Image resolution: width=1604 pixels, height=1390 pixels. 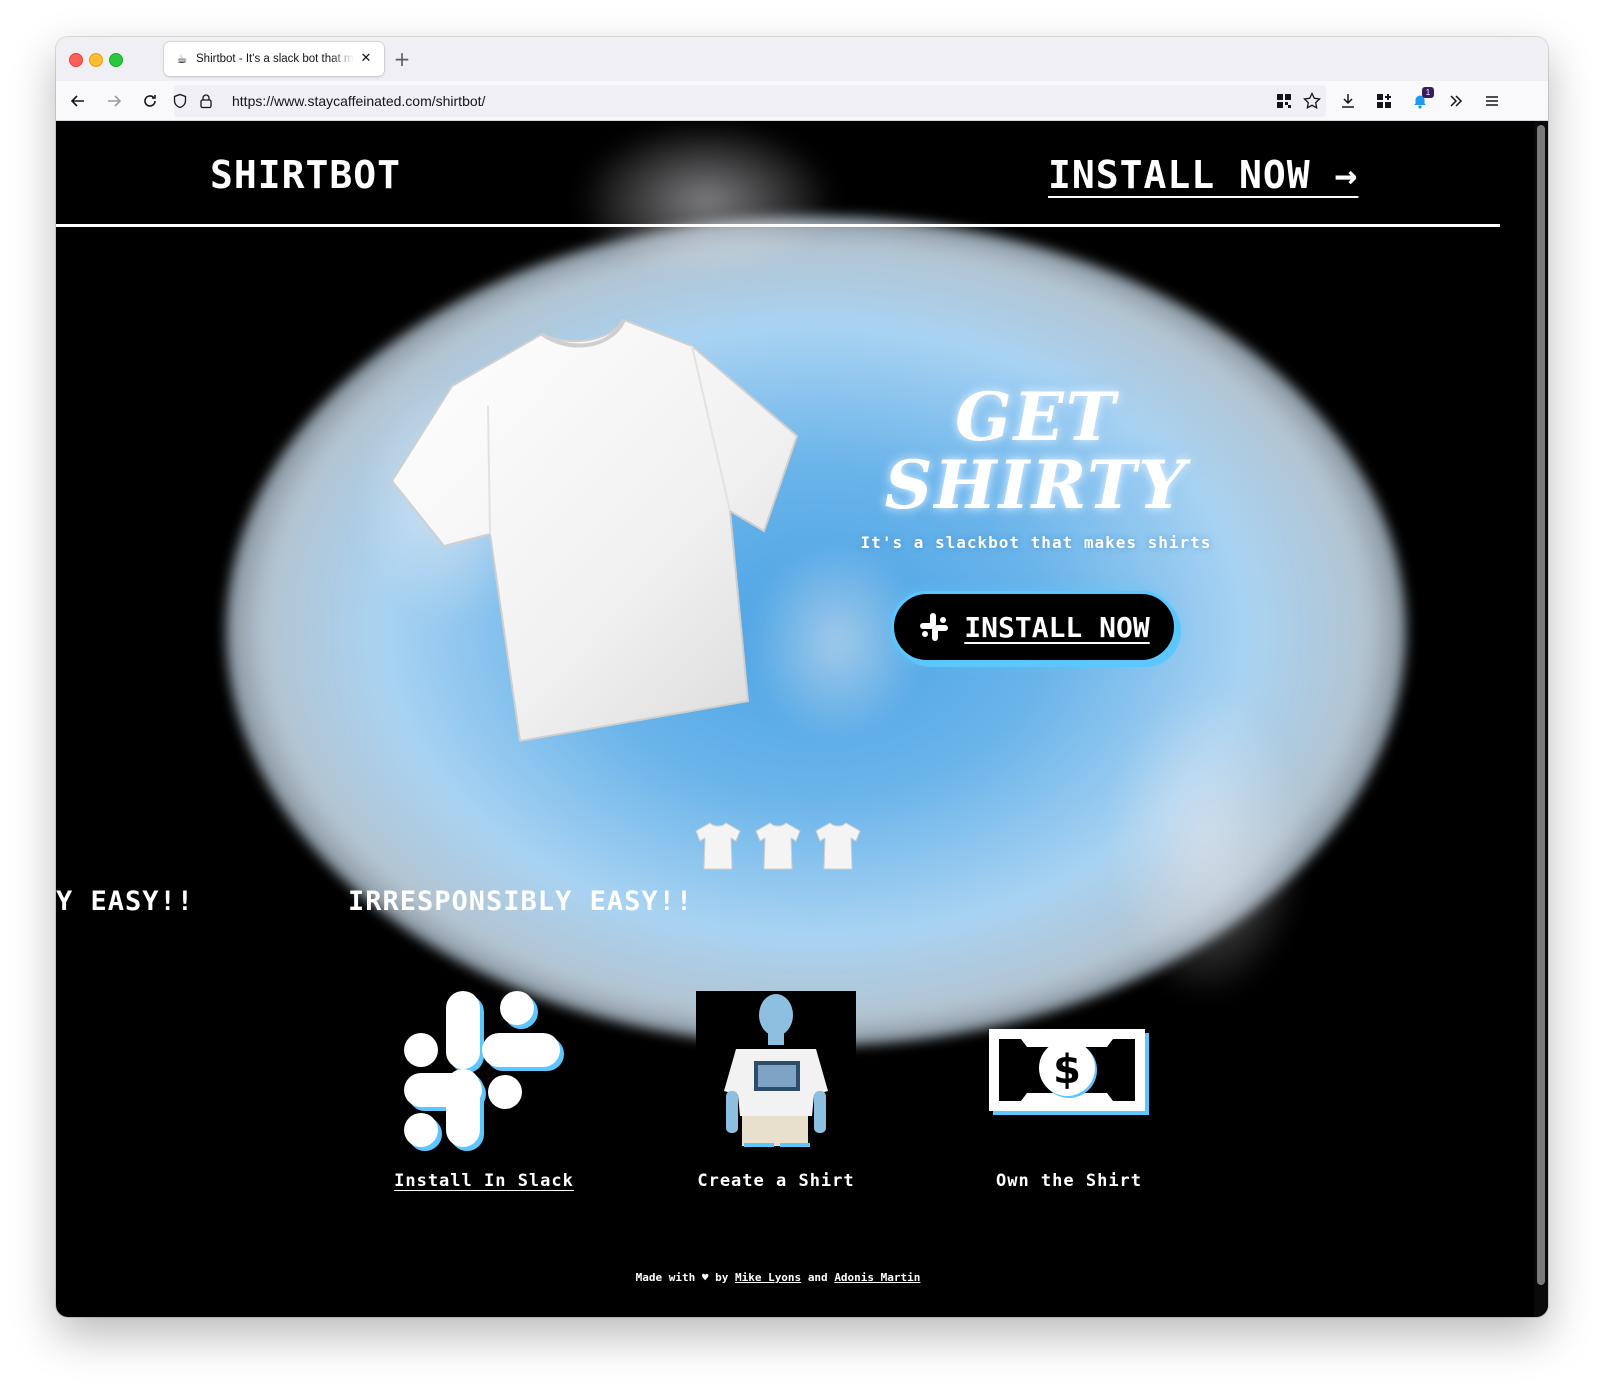 What do you see at coordinates (1036, 417) in the screenshot?
I see `headline-line-1: GET` at bounding box center [1036, 417].